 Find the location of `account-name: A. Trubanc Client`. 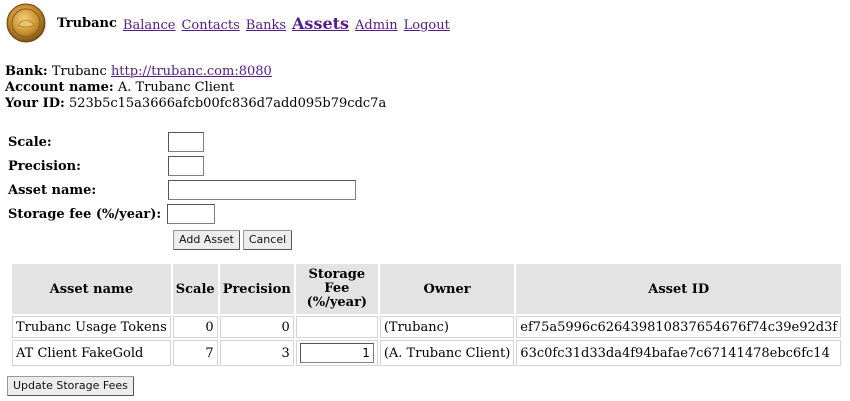

account-name: A. Trubanc Client is located at coordinates (176, 87).